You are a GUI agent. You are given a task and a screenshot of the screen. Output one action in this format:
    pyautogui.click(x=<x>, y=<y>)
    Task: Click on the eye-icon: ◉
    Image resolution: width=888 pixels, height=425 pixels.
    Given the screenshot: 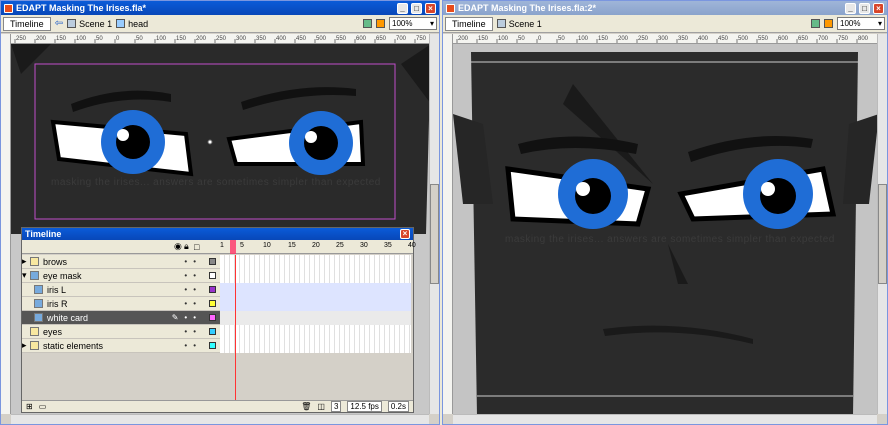 What is the action you would take?
    pyautogui.click(x=179, y=246)
    